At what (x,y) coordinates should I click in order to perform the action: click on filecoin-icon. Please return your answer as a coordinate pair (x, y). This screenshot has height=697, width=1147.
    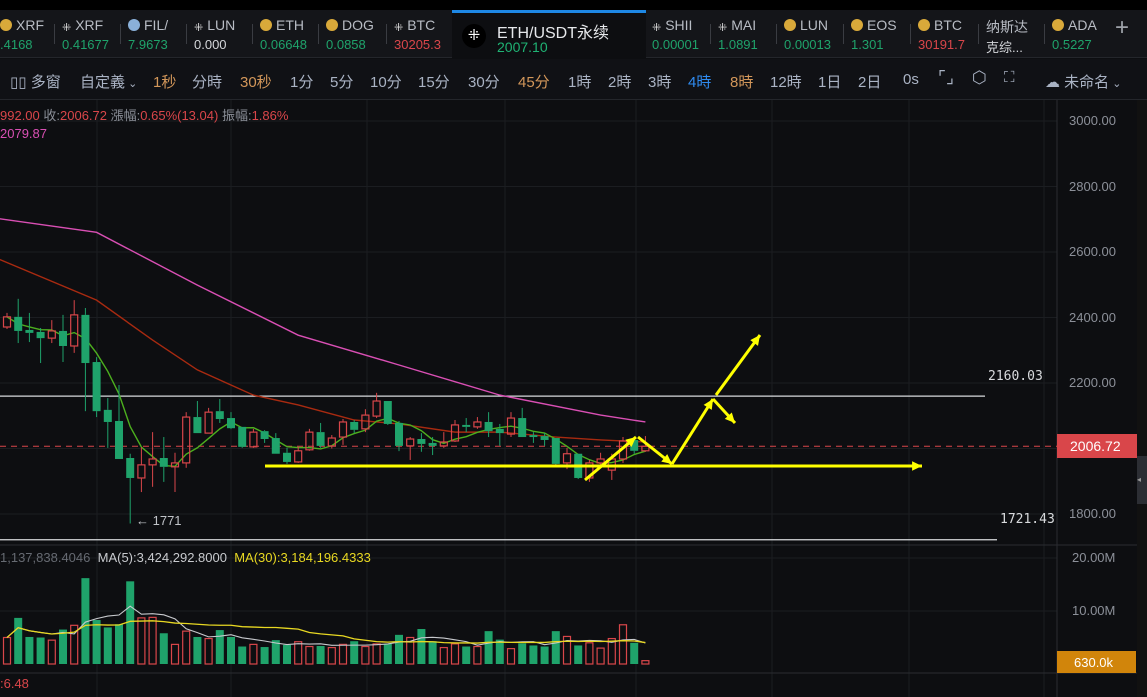
    Looking at the image, I should click on (134, 25).